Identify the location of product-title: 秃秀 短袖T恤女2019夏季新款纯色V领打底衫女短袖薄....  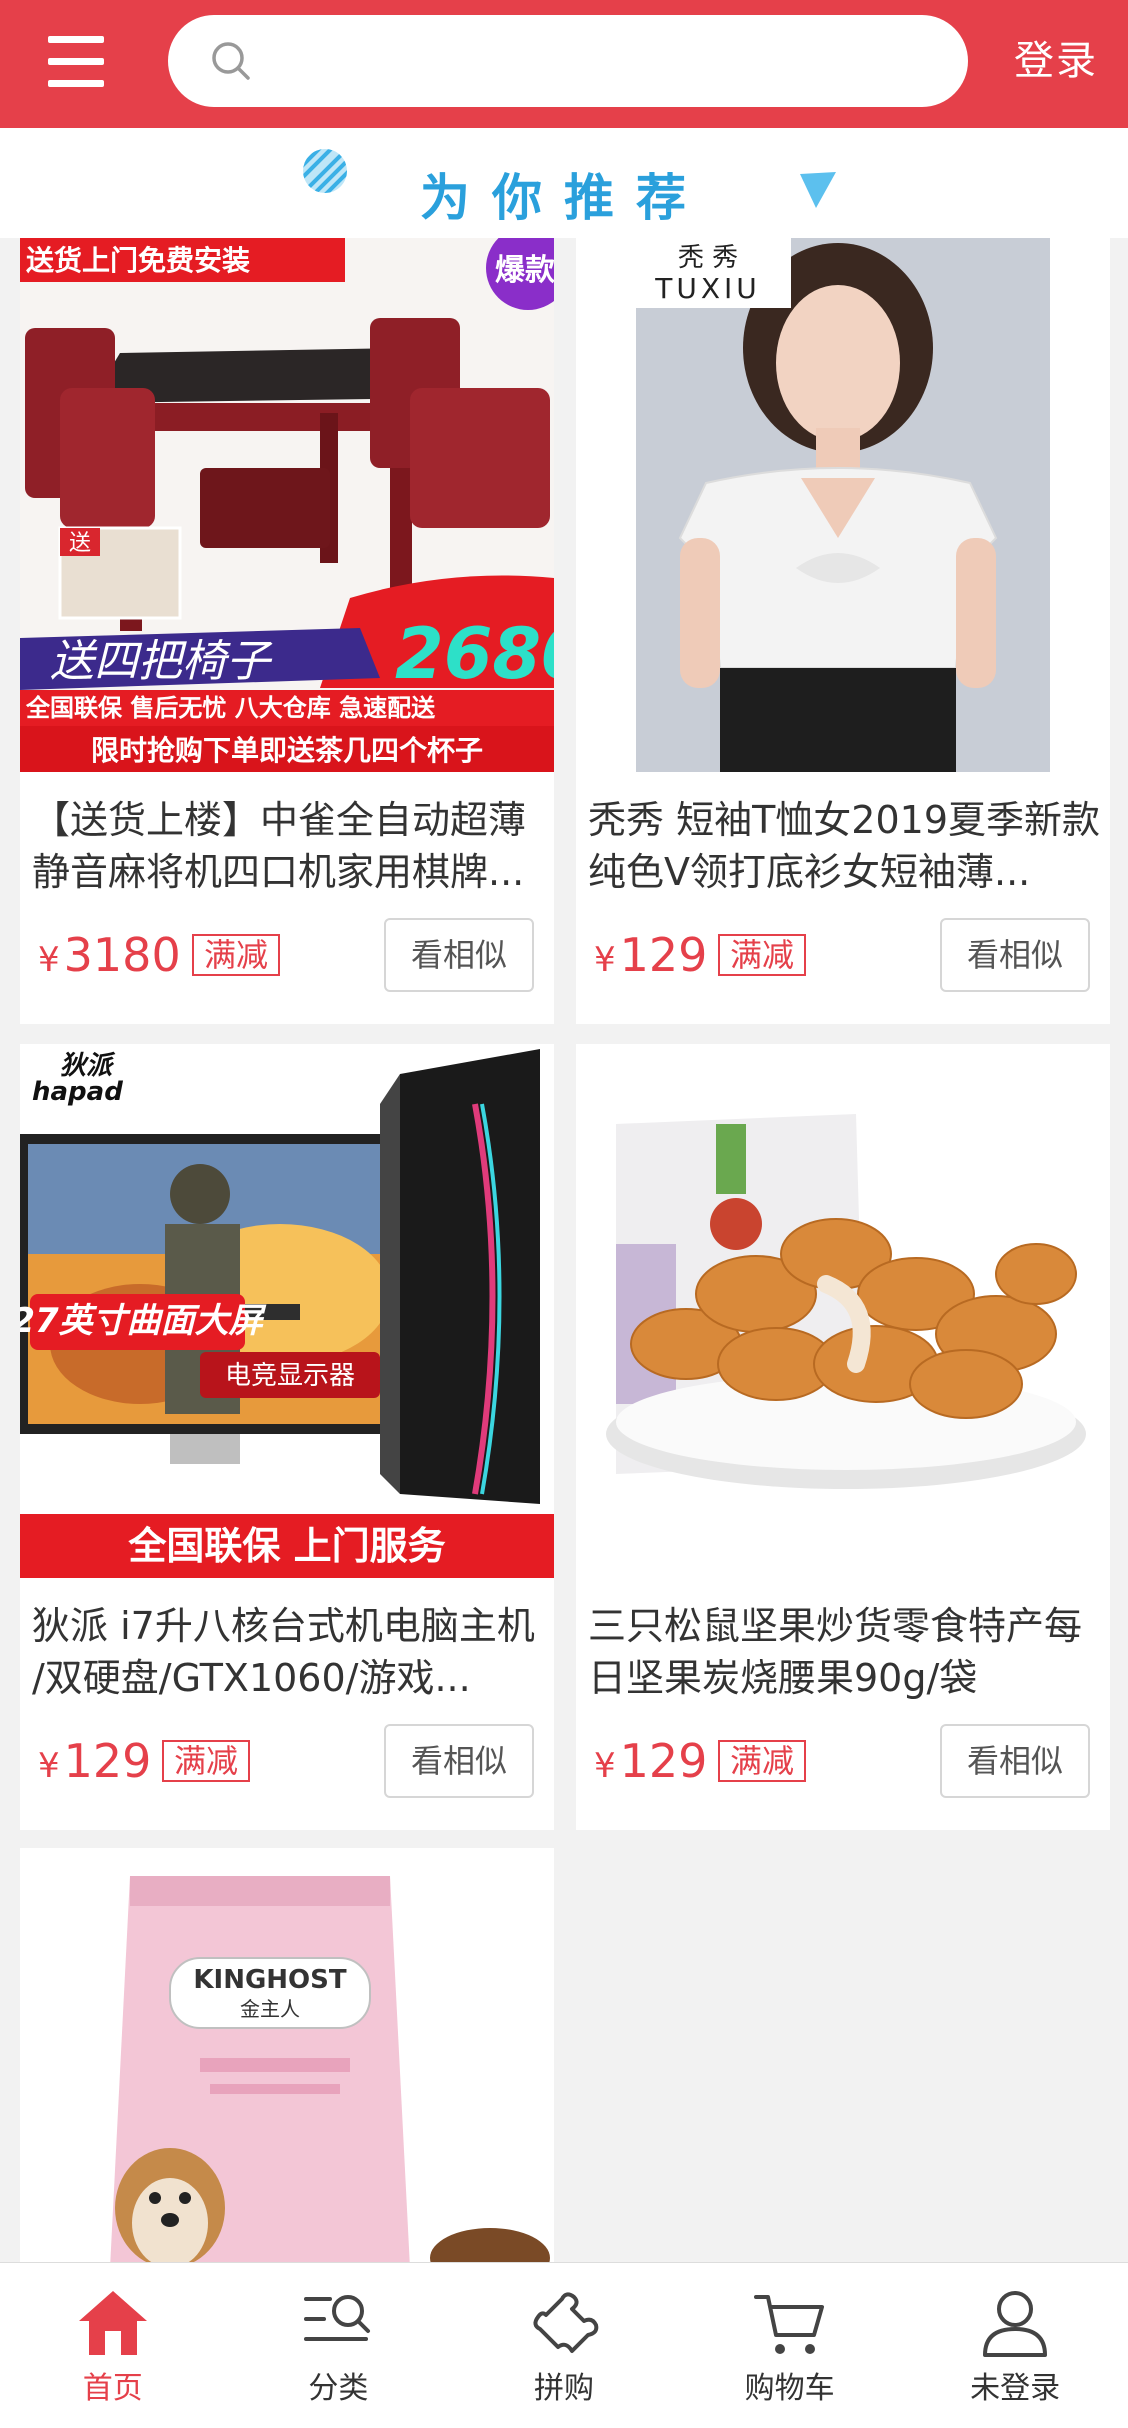
(844, 846).